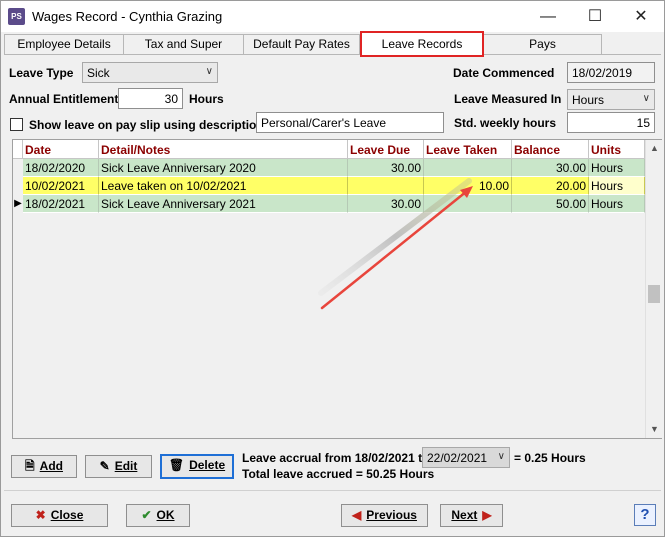 The width and height of the screenshot is (665, 538). What do you see at coordinates (550, 186) in the screenshot?
I see `cell-balance: 20.00` at bounding box center [550, 186].